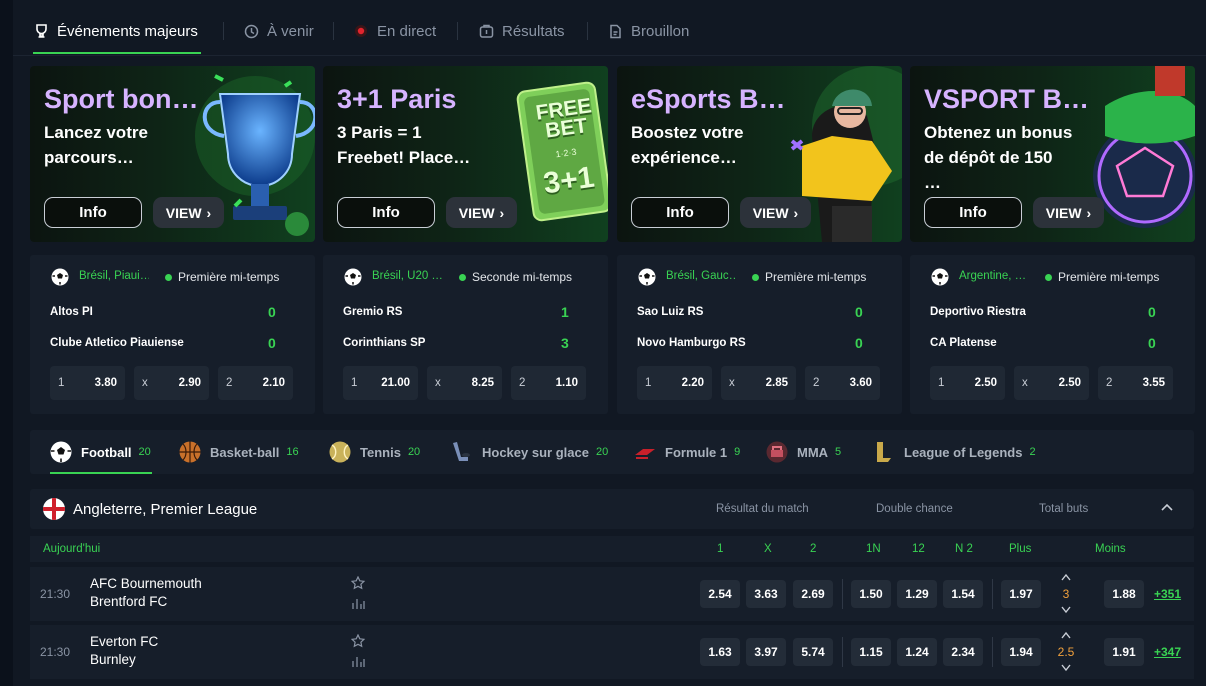  What do you see at coordinates (223, 31) in the screenshot?
I see `tab-divider` at bounding box center [223, 31].